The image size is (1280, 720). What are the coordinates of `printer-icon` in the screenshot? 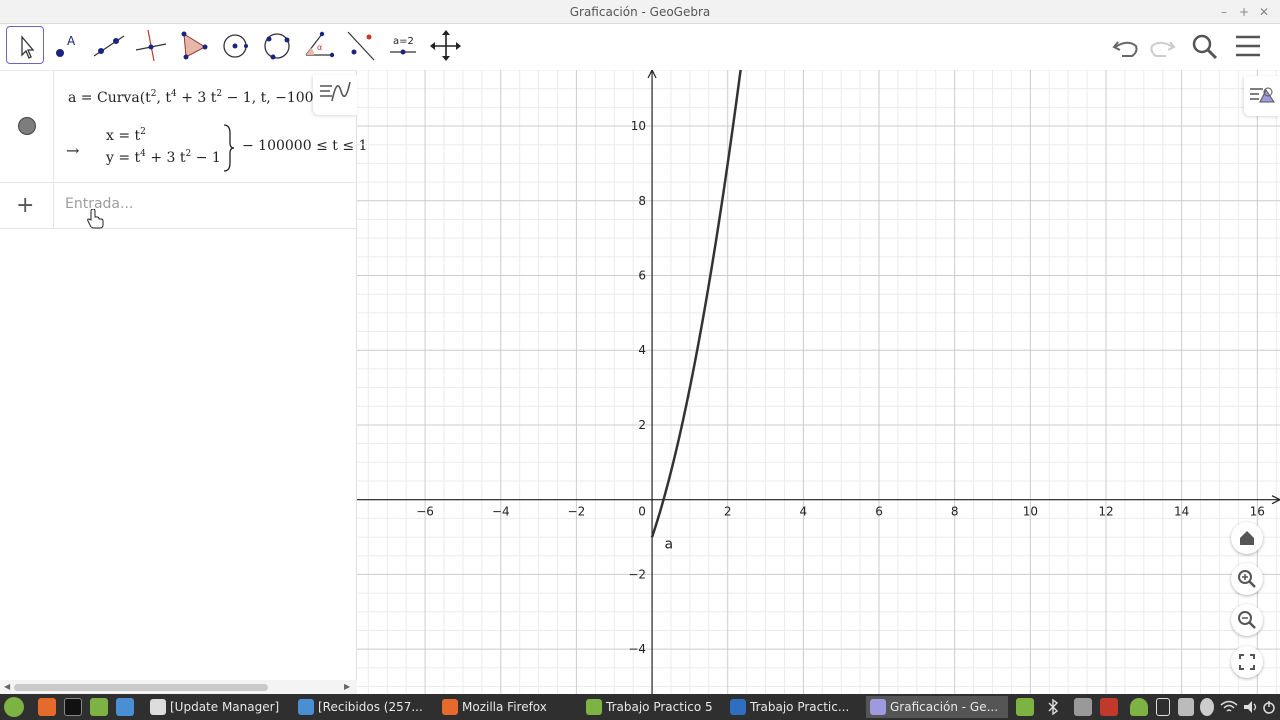 It's located at (1186, 707).